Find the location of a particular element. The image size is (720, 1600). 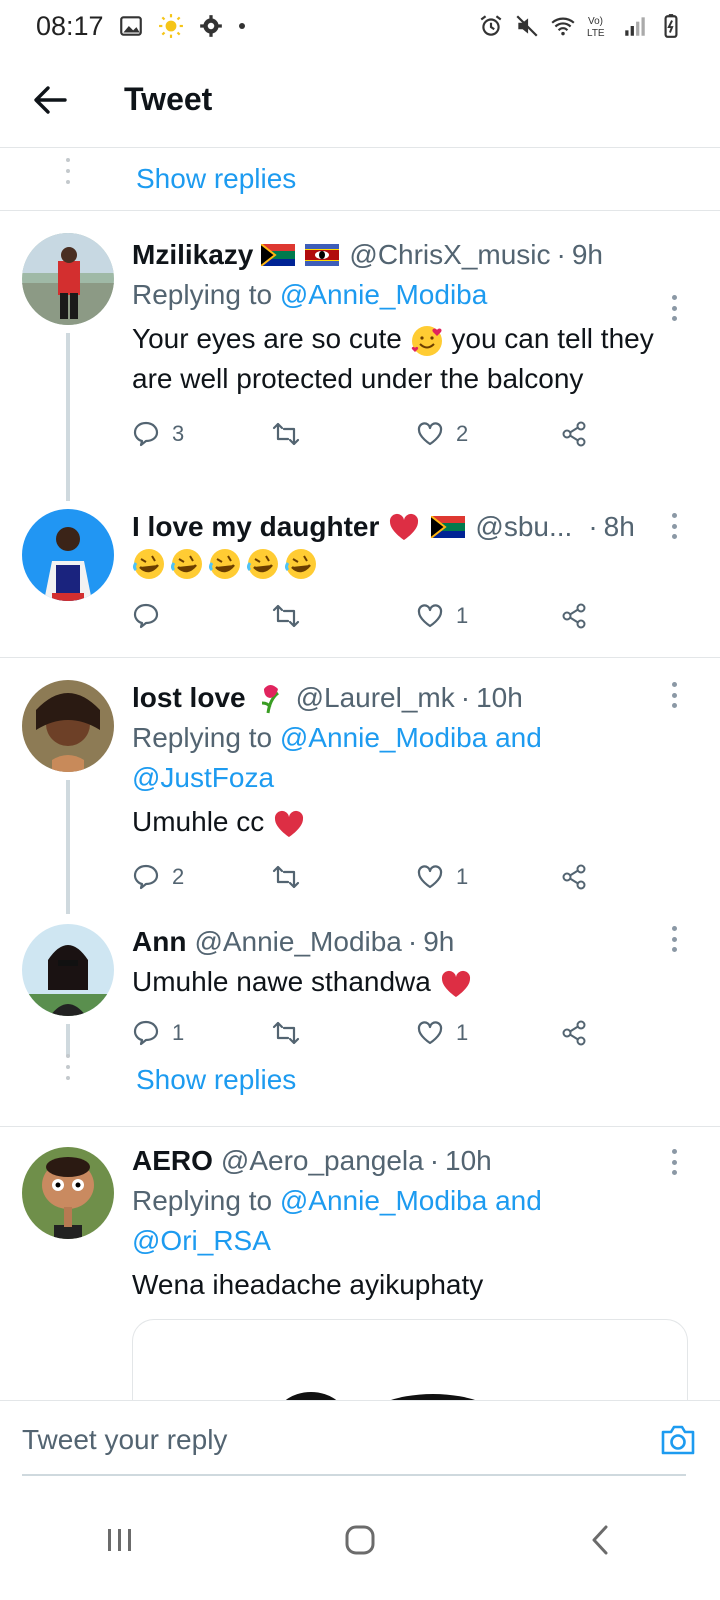

status-time: 08:17 is located at coordinates (70, 25).